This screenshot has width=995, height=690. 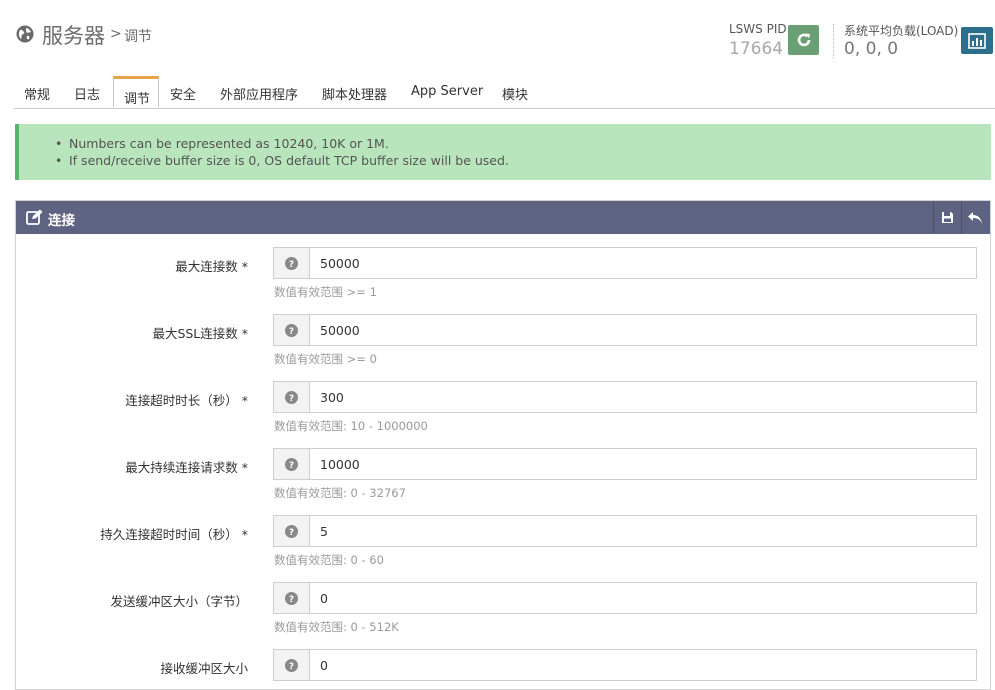 What do you see at coordinates (183, 93) in the screenshot?
I see `tab-security: 安全` at bounding box center [183, 93].